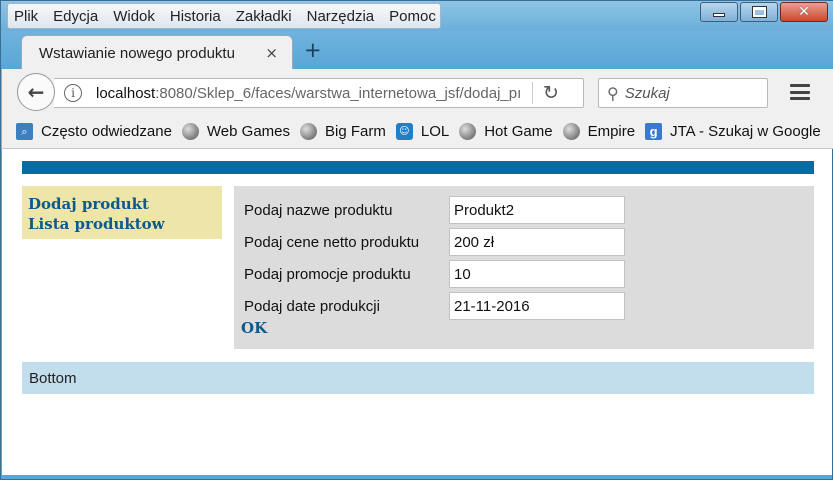 This screenshot has width=833, height=480. What do you see at coordinates (355, 131) in the screenshot?
I see `bookmark-label: Big Farm` at bounding box center [355, 131].